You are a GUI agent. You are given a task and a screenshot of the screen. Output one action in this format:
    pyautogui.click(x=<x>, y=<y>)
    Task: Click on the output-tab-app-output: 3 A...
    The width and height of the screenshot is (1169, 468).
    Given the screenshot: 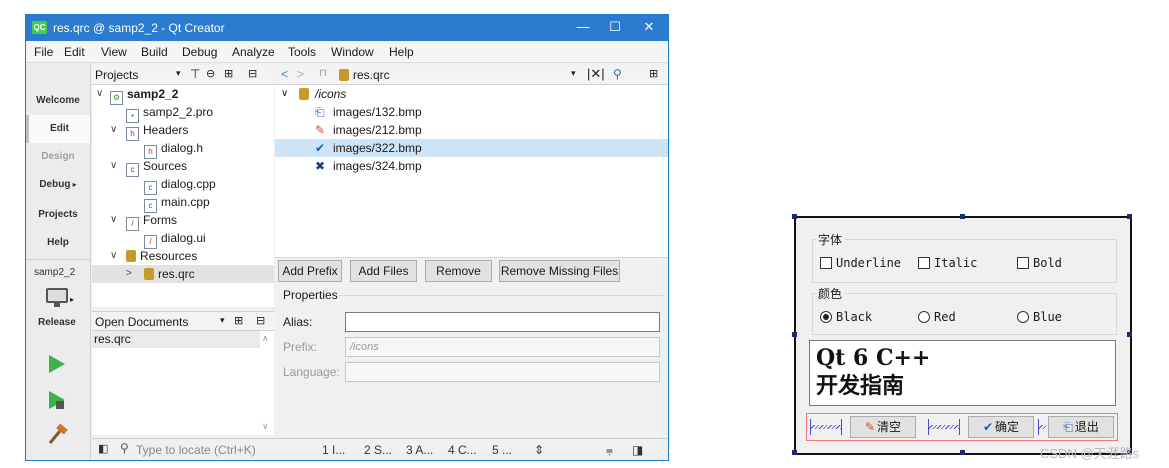 What is the action you would take?
    pyautogui.click(x=419, y=450)
    